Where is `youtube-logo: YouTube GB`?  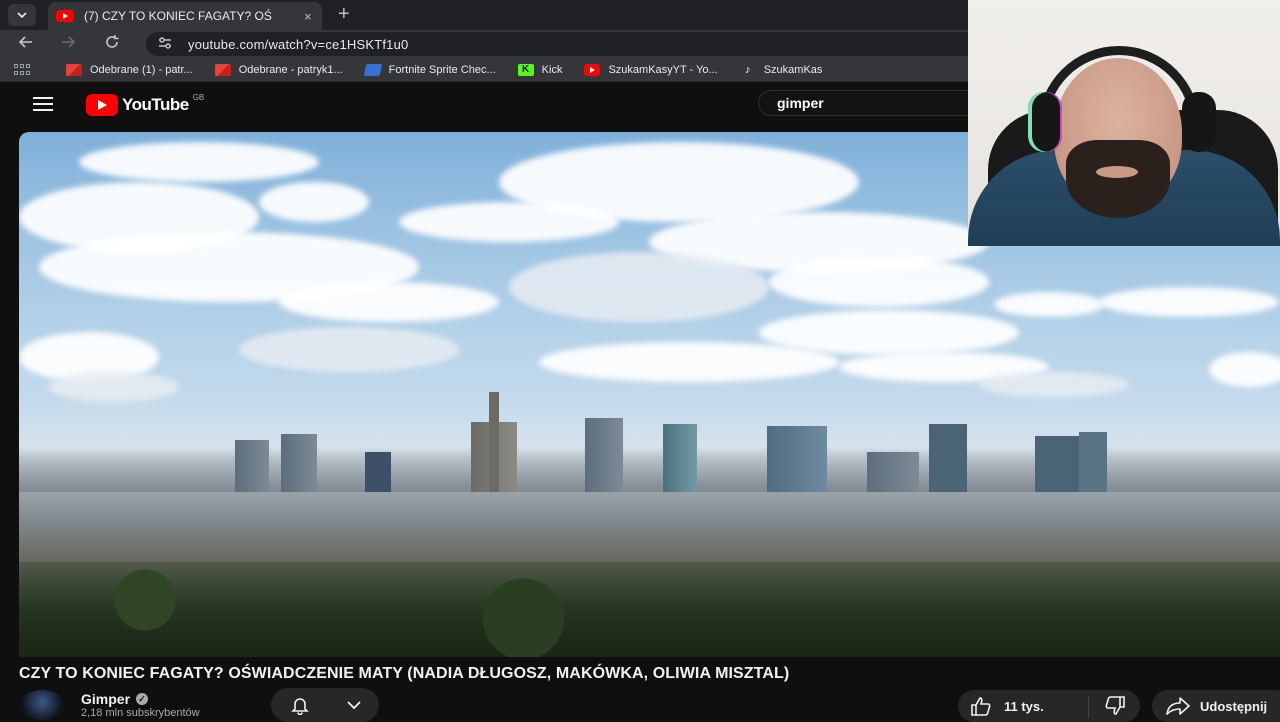
youtube-logo: YouTube GB is located at coordinates (145, 104).